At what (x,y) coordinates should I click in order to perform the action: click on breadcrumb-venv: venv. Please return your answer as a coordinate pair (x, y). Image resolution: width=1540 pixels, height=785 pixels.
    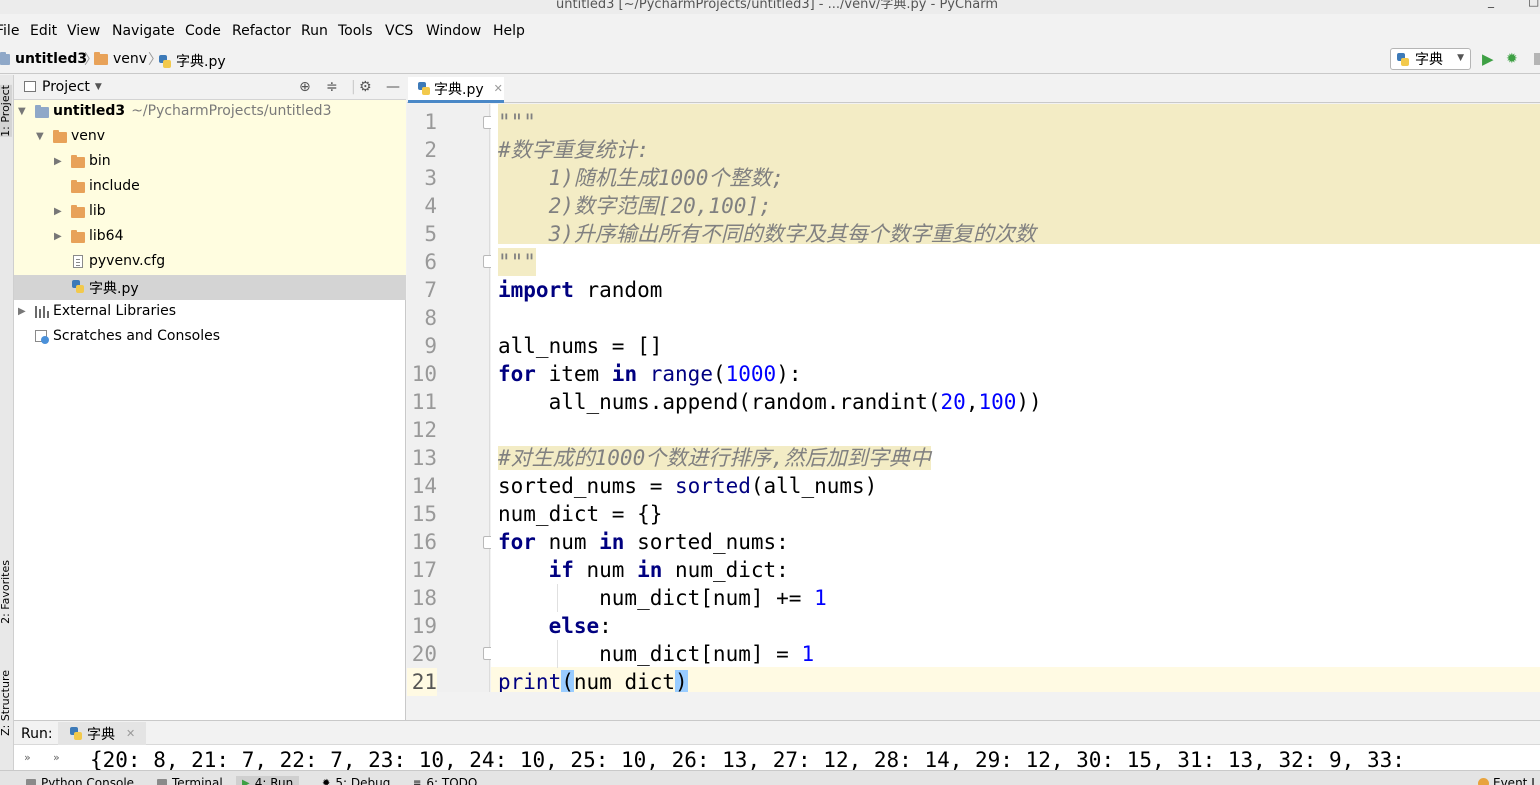
    Looking at the image, I should click on (120, 59).